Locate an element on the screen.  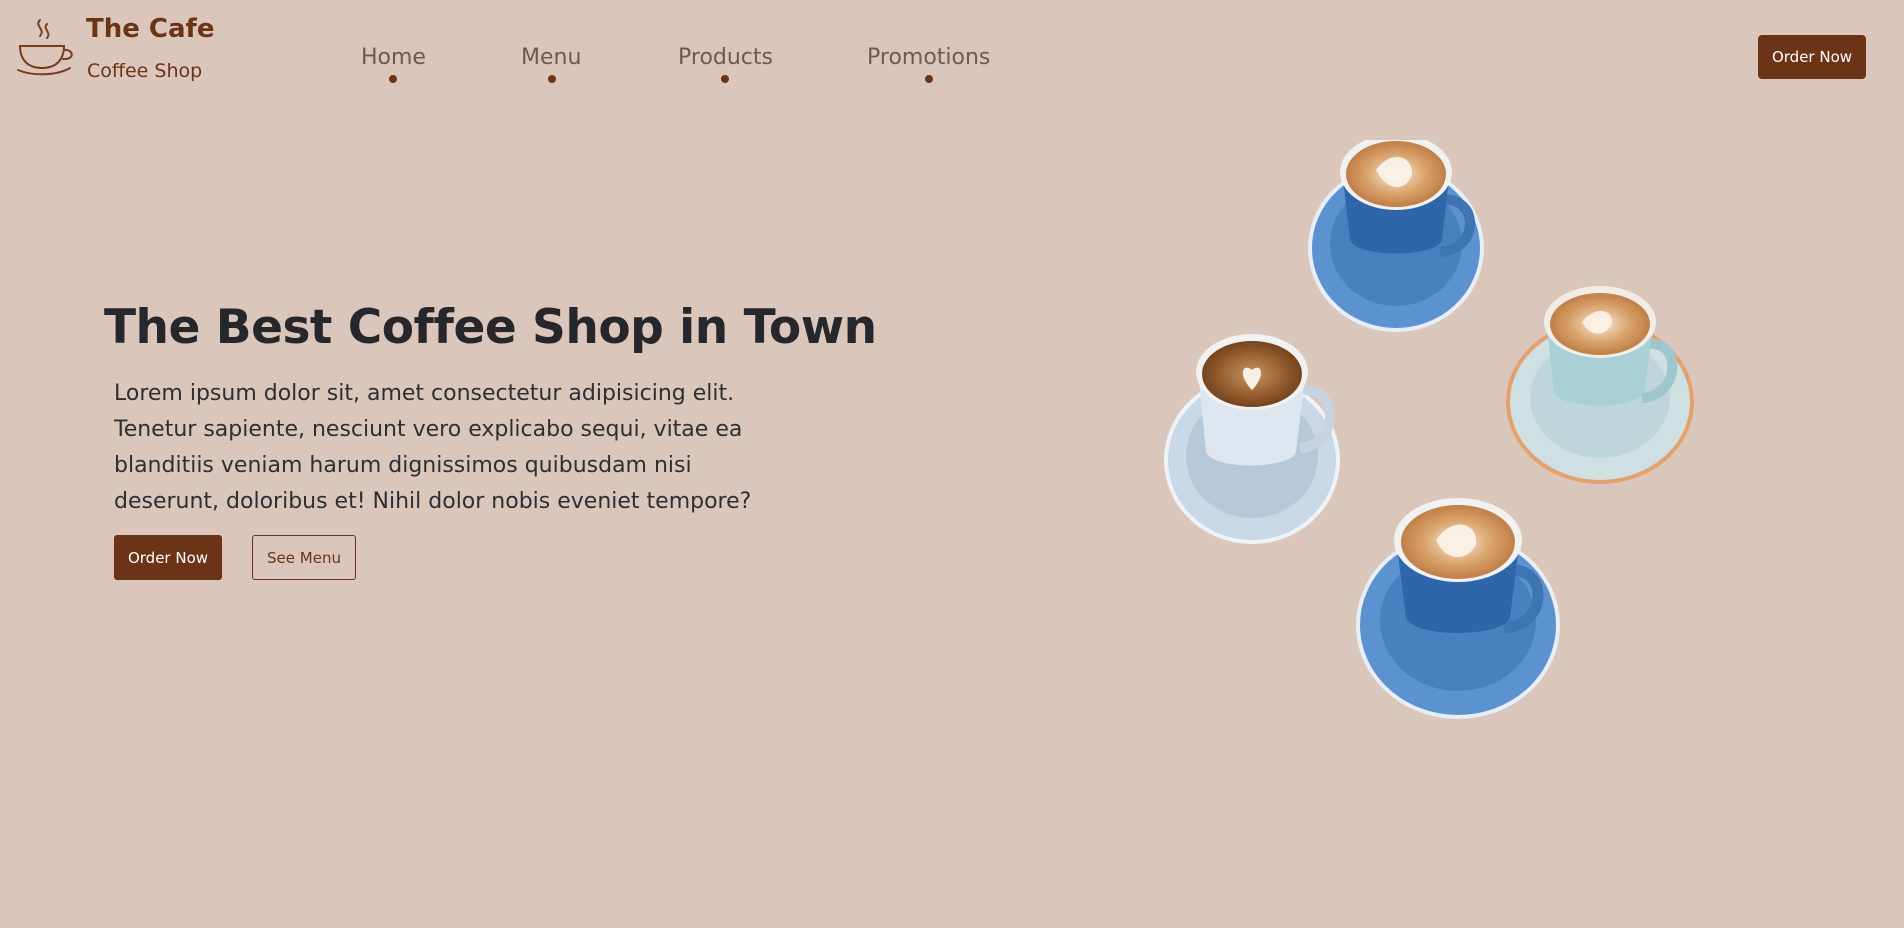
brand-subtitle: Coffee Shop is located at coordinates (145, 71).